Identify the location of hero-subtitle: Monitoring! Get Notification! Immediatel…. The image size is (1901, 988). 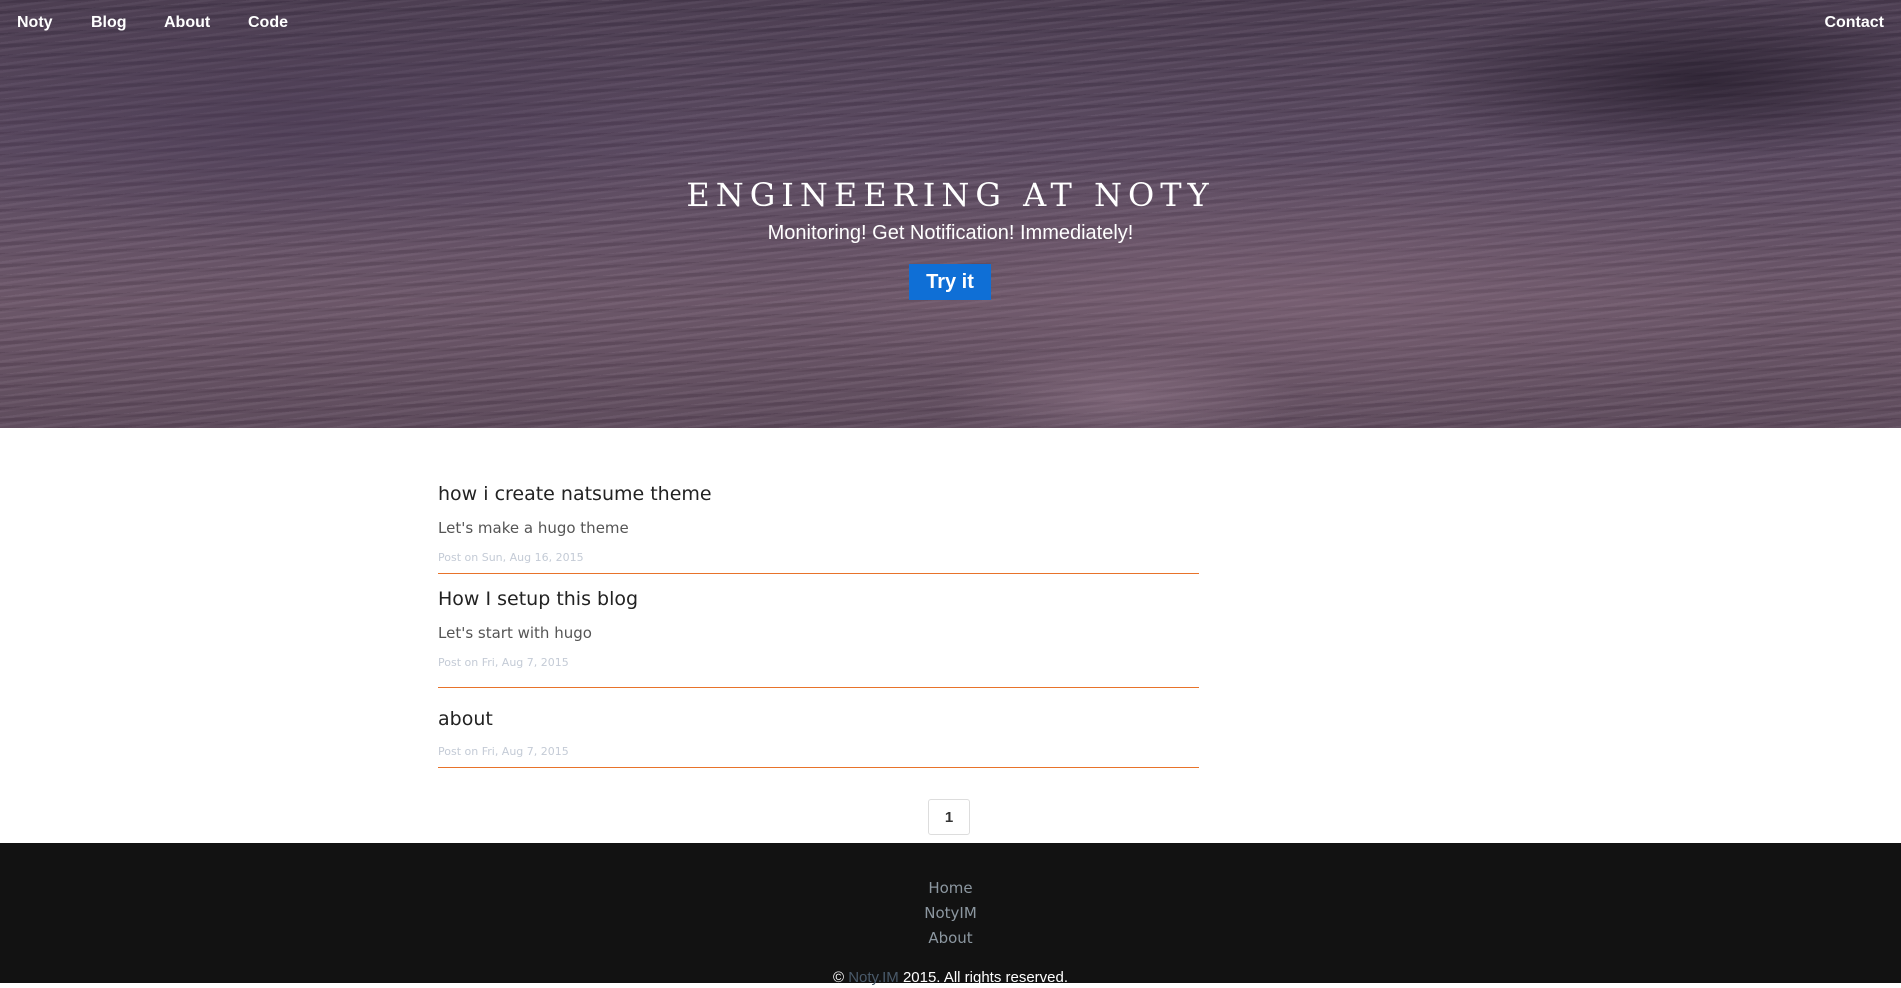
(950, 233).